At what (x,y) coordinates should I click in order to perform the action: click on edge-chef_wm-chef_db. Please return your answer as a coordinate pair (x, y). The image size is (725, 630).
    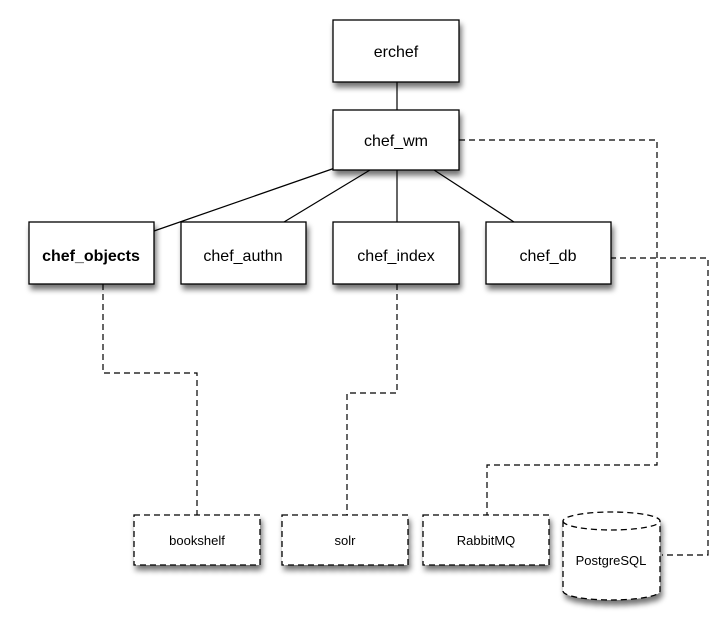
    Looking at the image, I should click on (474, 196).